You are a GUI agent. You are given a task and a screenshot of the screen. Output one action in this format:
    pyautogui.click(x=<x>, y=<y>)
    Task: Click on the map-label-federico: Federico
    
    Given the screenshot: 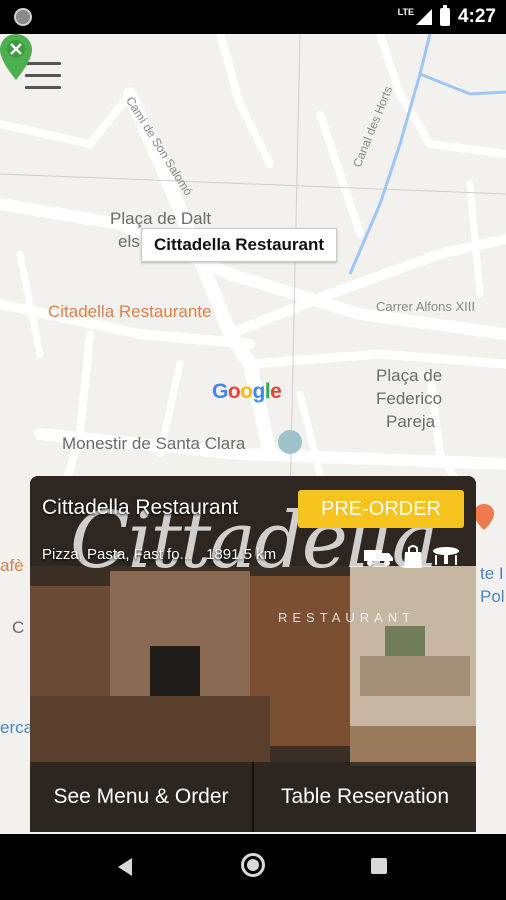 What is the action you would take?
    pyautogui.click(x=409, y=398)
    